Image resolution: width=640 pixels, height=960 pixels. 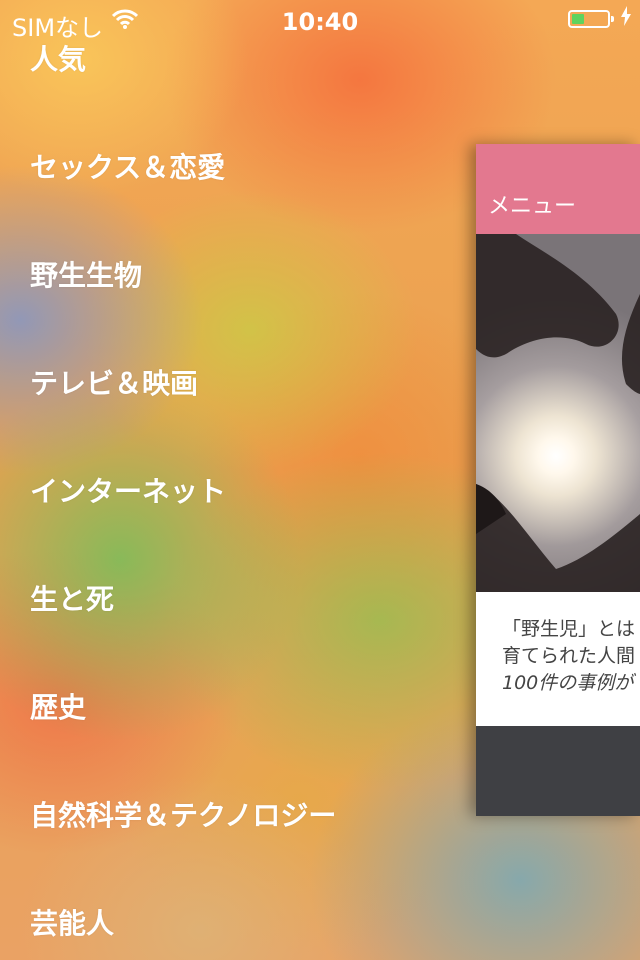 What do you see at coordinates (578, 19) in the screenshot?
I see `battery-level-fill` at bounding box center [578, 19].